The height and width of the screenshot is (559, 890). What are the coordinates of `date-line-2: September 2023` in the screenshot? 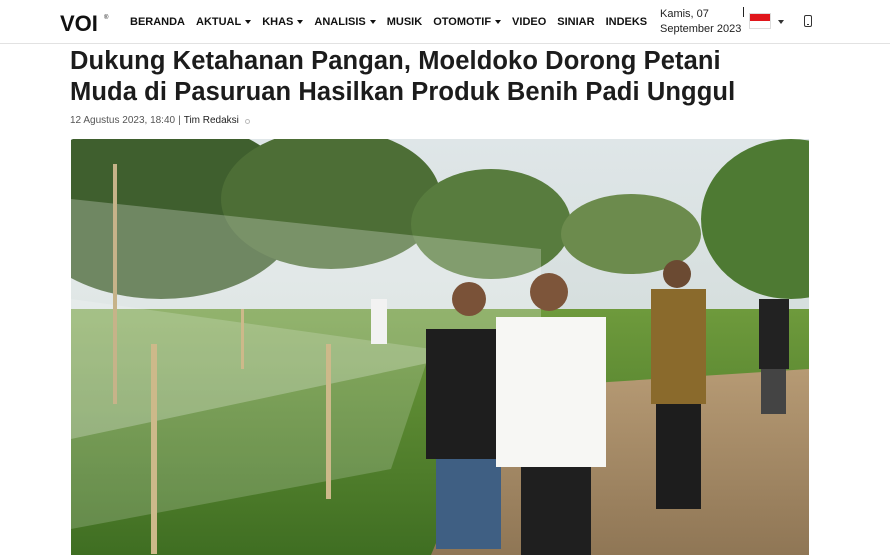 It's located at (701, 29).